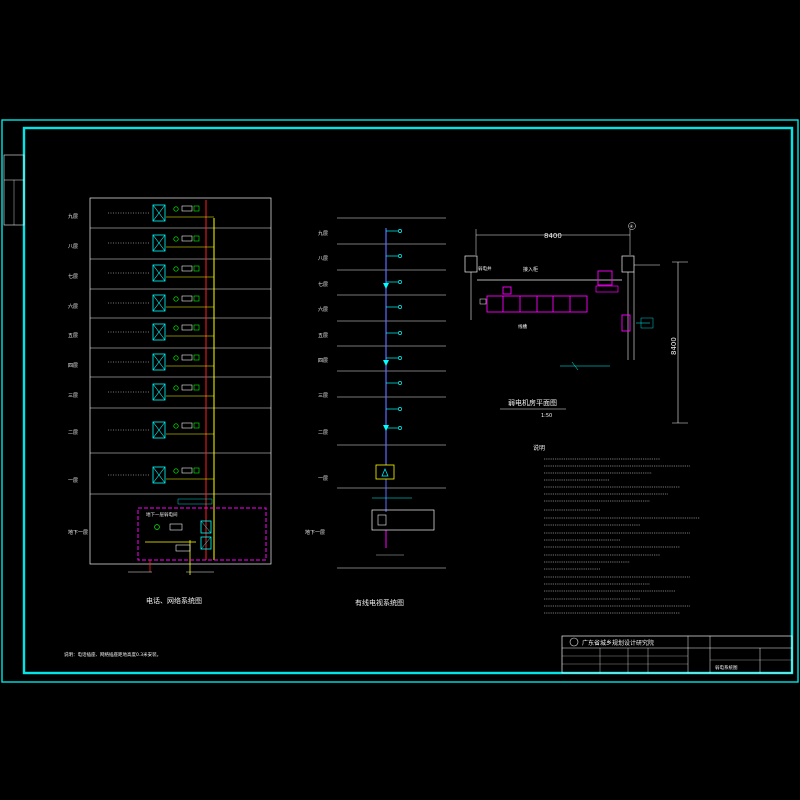 The image size is (800, 800). What do you see at coordinates (78, 532) in the screenshot?
I see `left-floor-label: 地下一层` at bounding box center [78, 532].